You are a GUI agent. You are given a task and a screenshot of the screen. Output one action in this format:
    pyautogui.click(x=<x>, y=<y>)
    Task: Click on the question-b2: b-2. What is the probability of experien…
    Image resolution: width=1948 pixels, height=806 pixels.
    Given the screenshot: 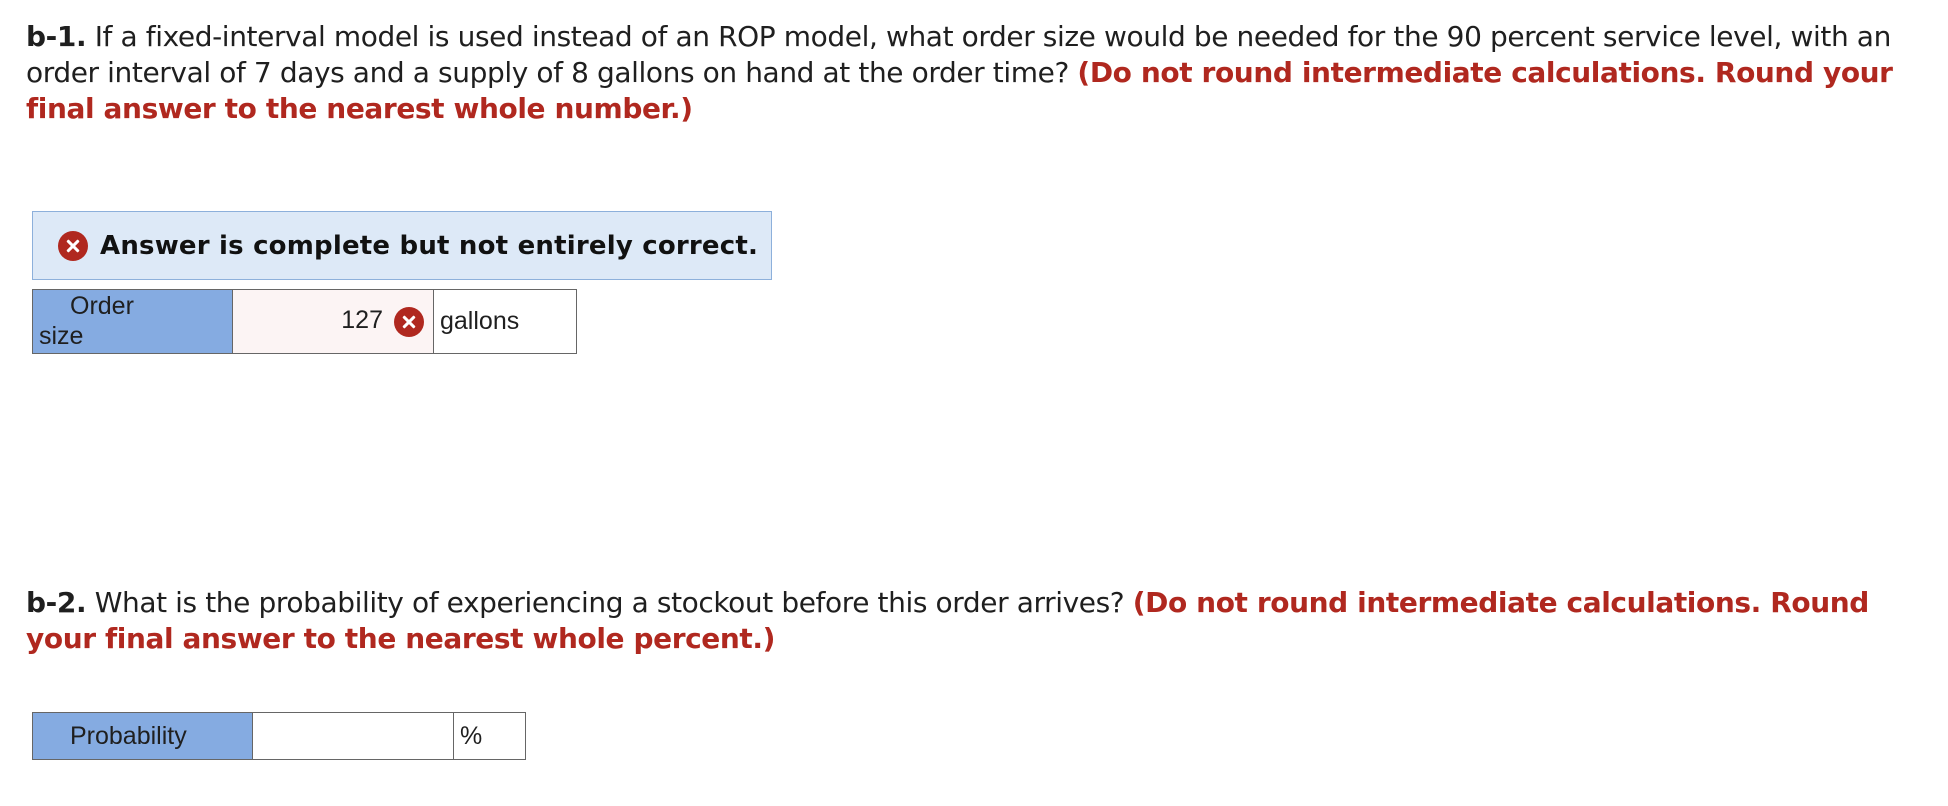 What is the action you would take?
    pyautogui.click(x=976, y=621)
    